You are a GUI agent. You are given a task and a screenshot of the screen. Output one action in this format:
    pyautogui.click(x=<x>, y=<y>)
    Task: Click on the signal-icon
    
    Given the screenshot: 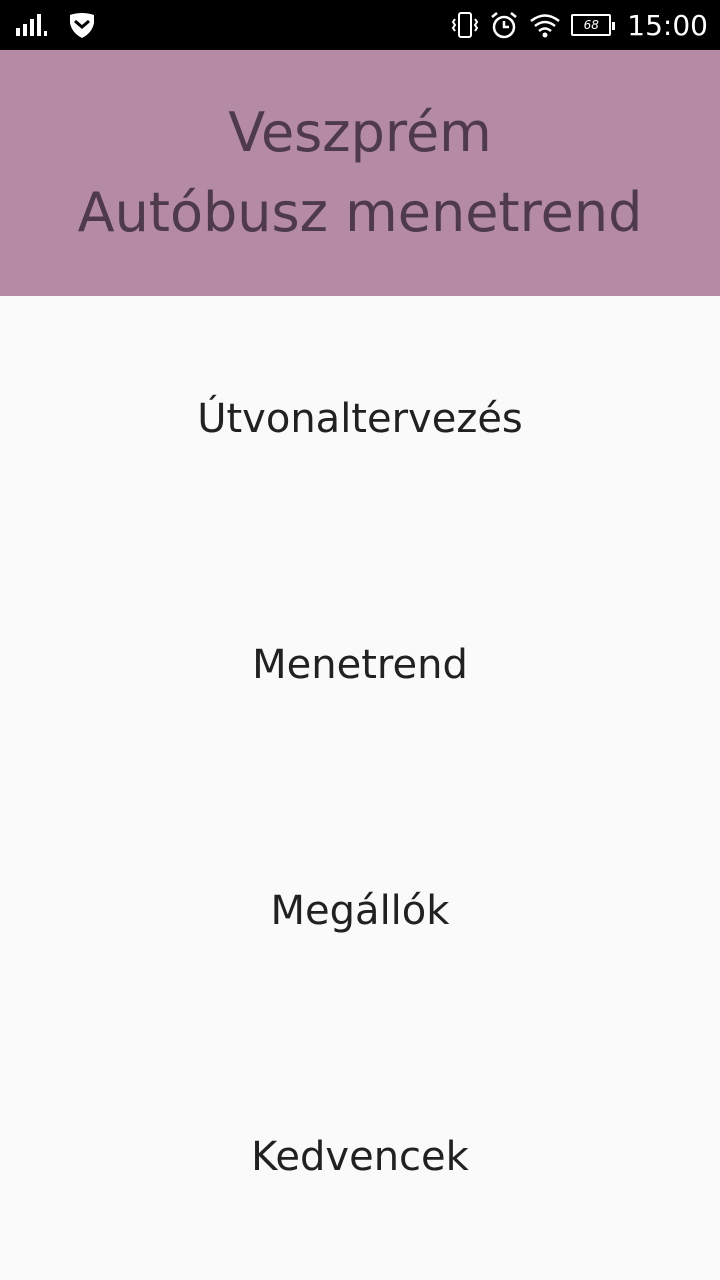 What is the action you would take?
    pyautogui.click(x=33, y=25)
    